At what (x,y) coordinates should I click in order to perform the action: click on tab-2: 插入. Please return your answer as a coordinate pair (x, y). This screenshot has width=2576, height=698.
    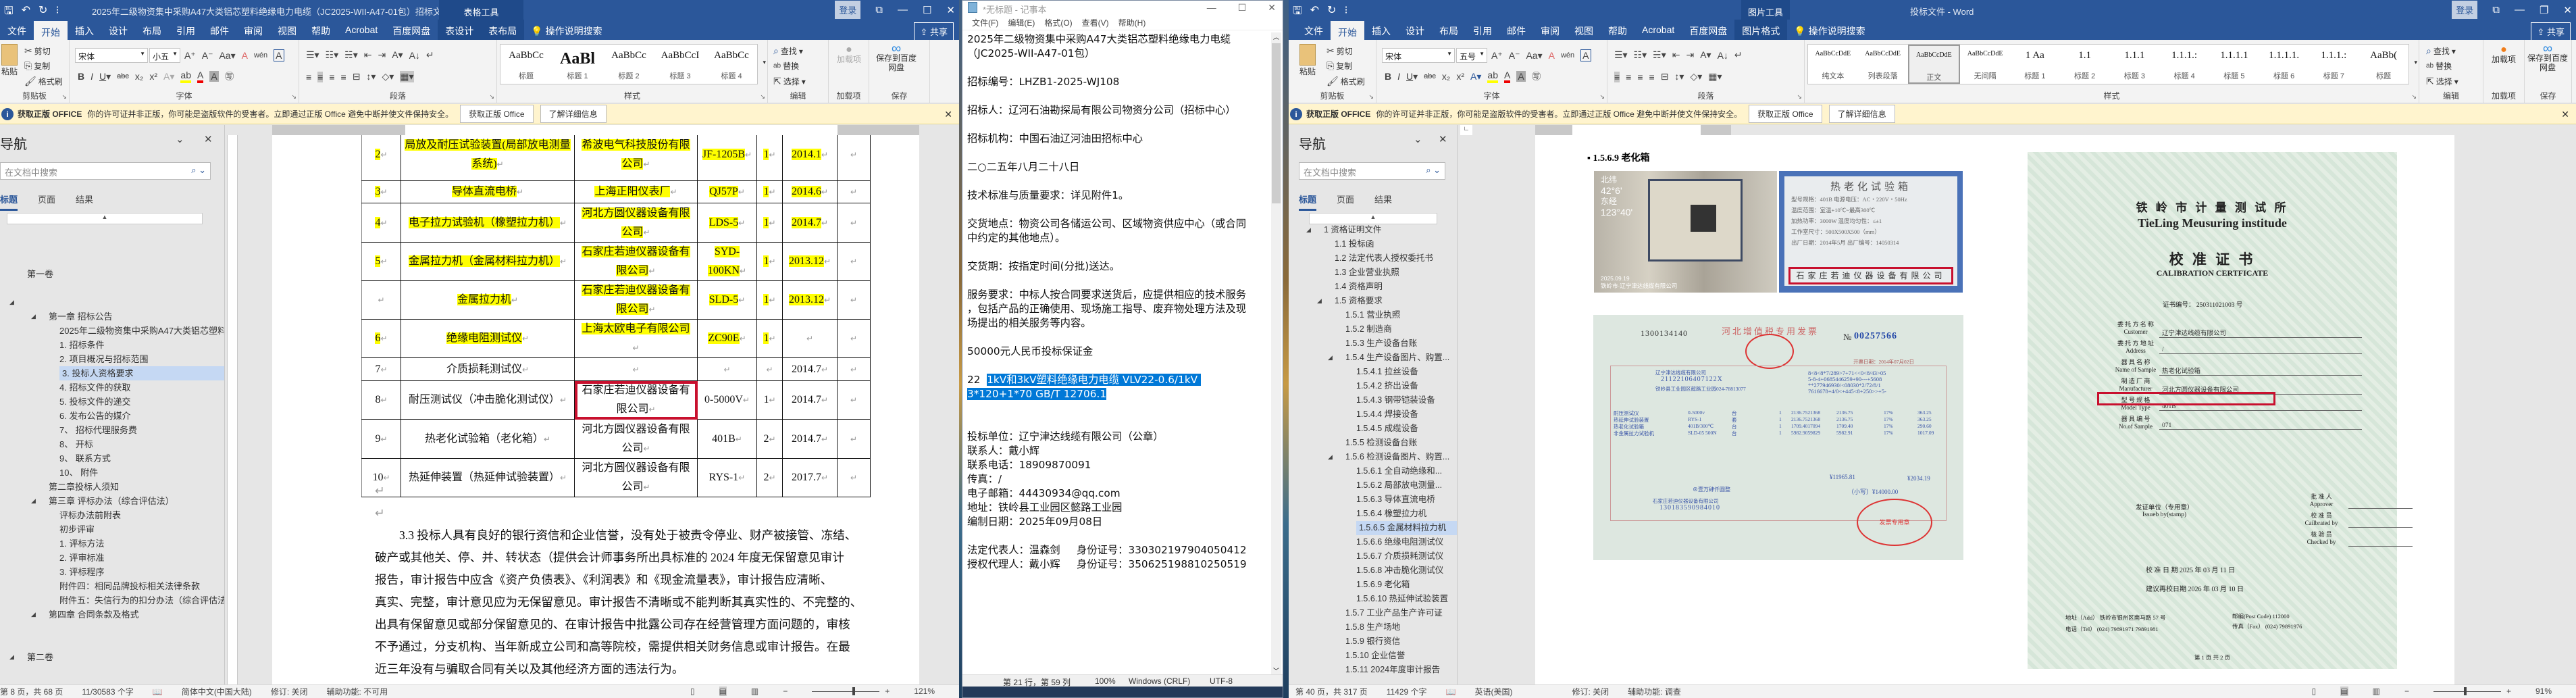
    Looking at the image, I should click on (1381, 30).